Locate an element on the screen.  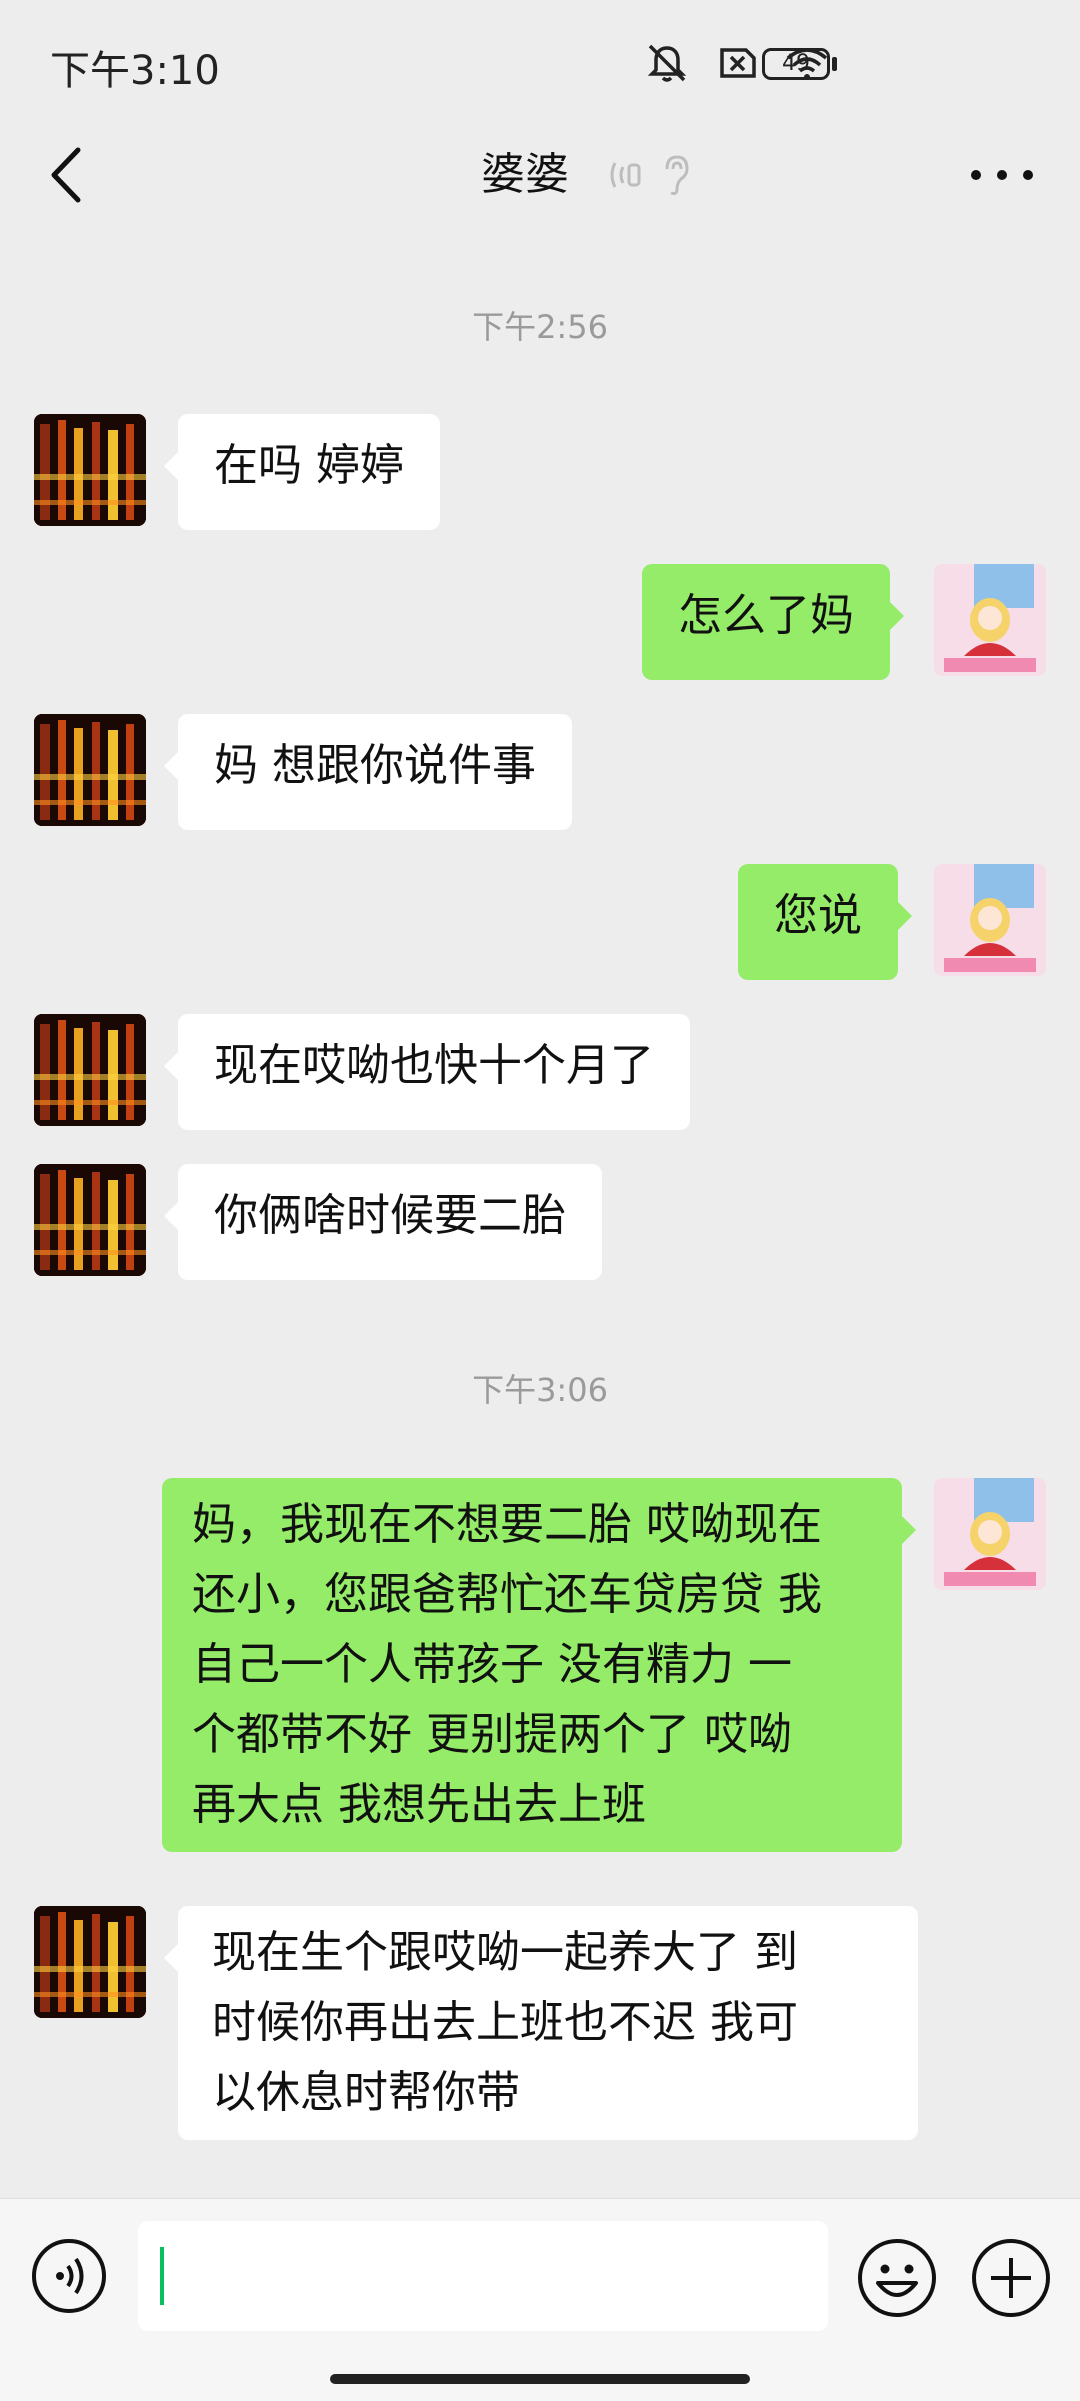
chat-header: 婆婆 is located at coordinates (540, 175).